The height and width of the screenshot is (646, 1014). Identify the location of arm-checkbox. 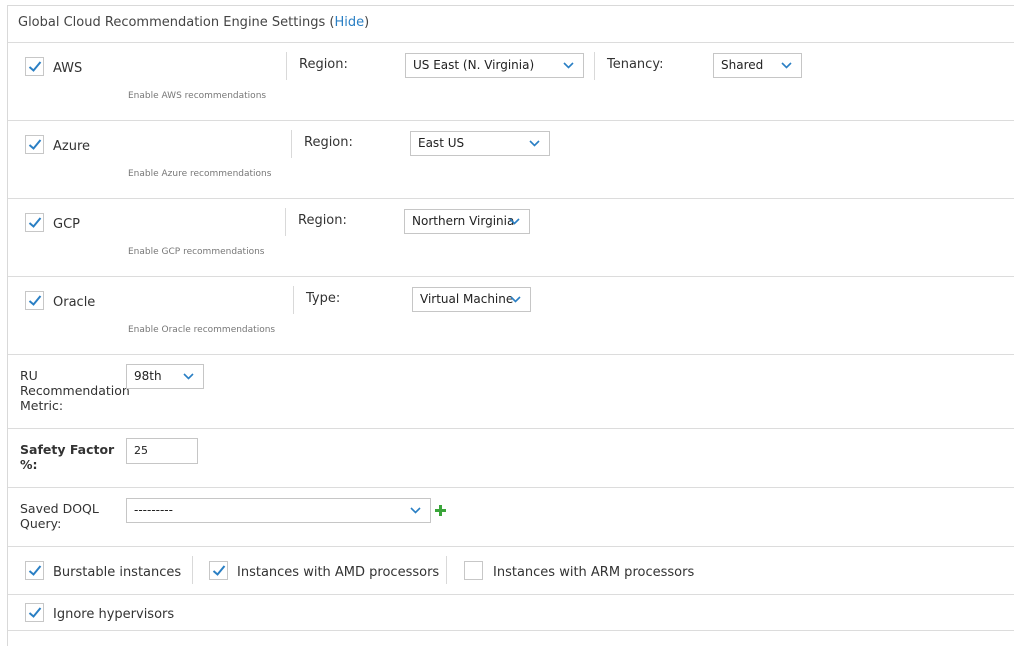
(473, 570).